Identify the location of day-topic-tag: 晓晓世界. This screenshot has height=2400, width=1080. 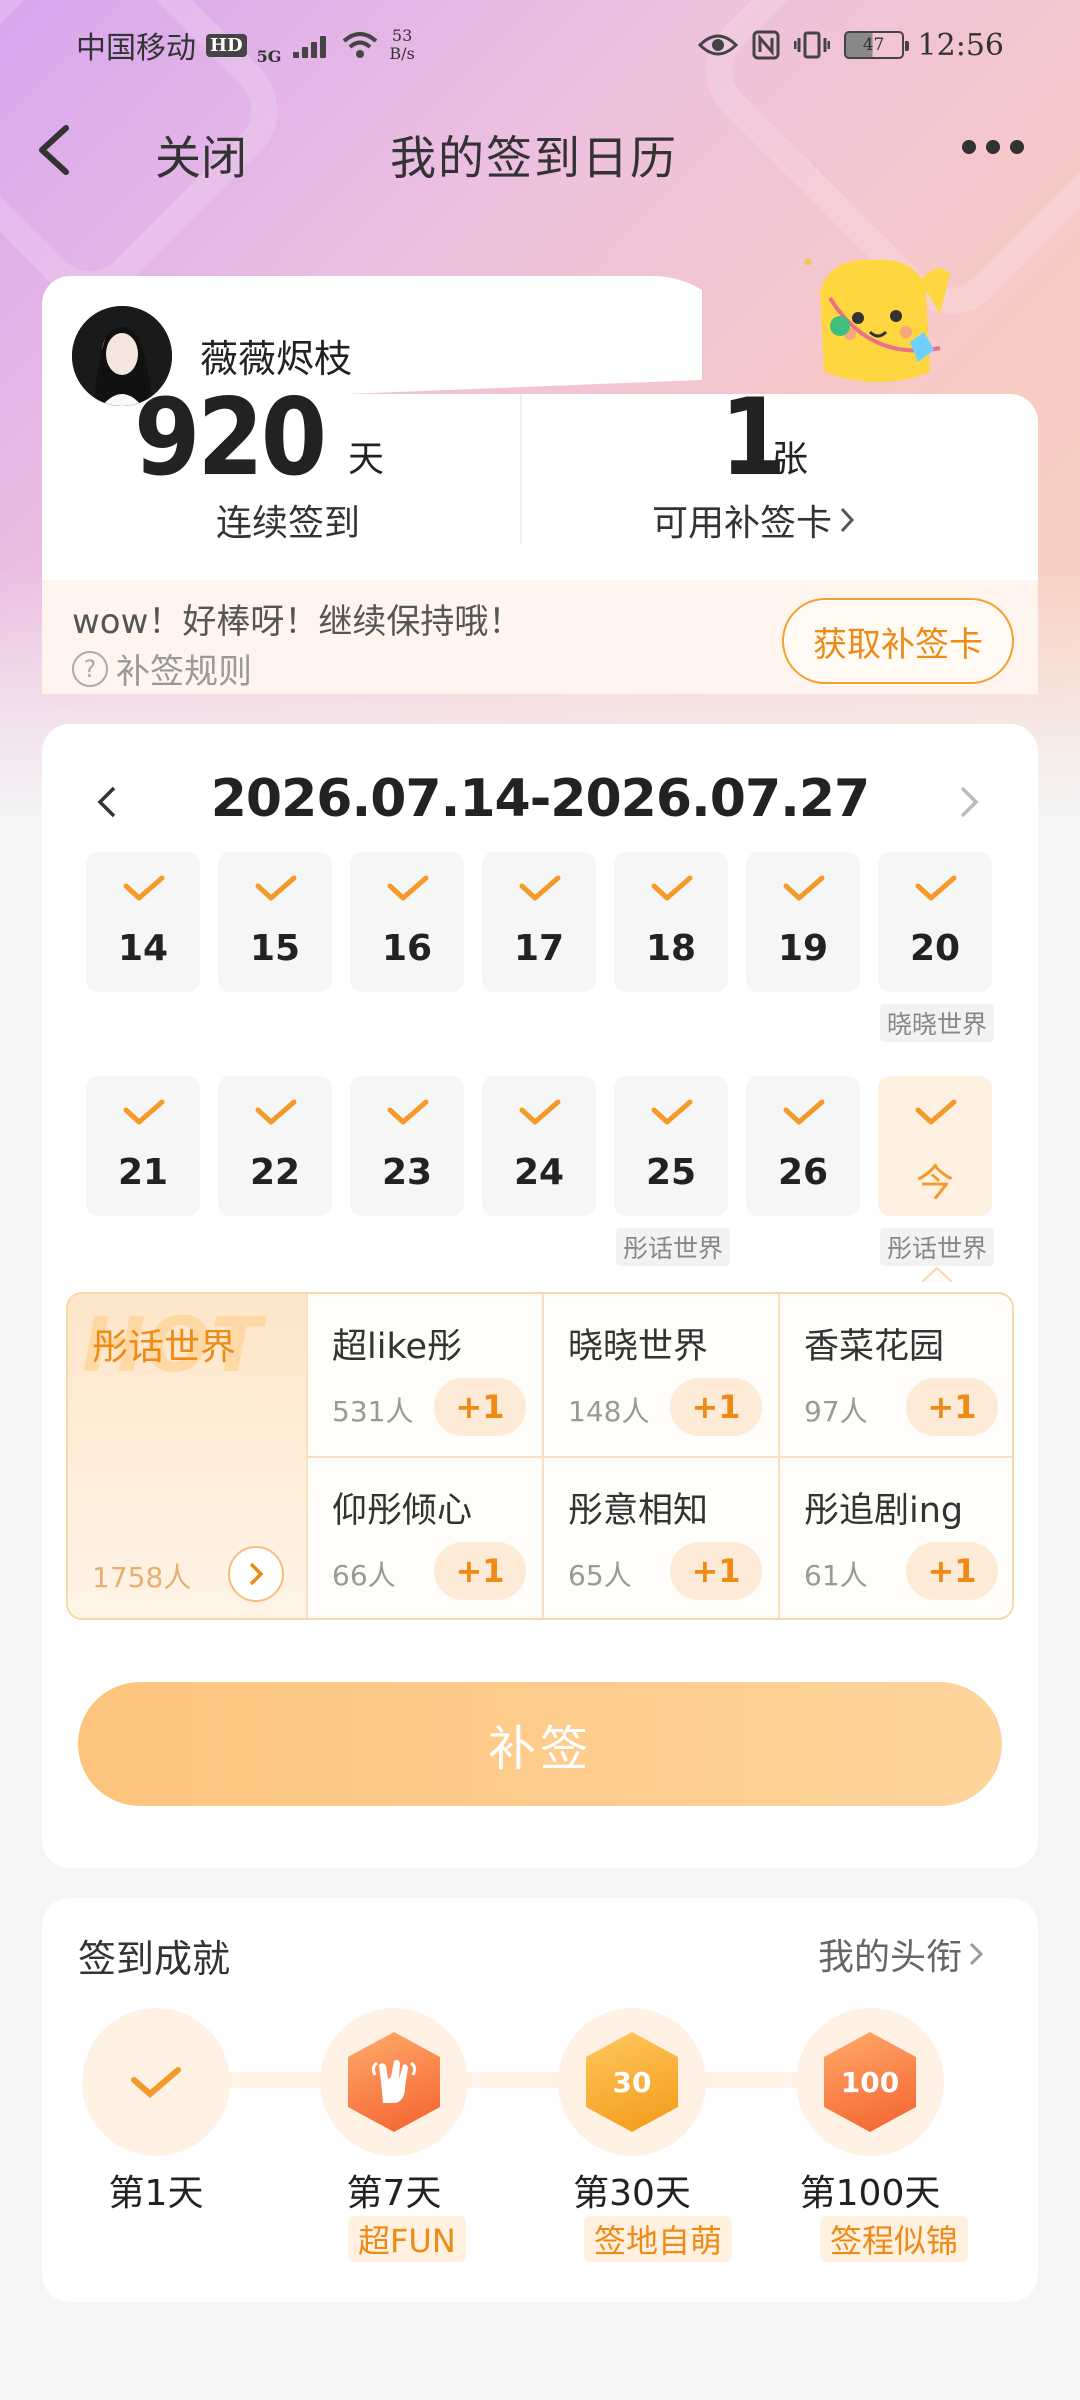
(937, 1023).